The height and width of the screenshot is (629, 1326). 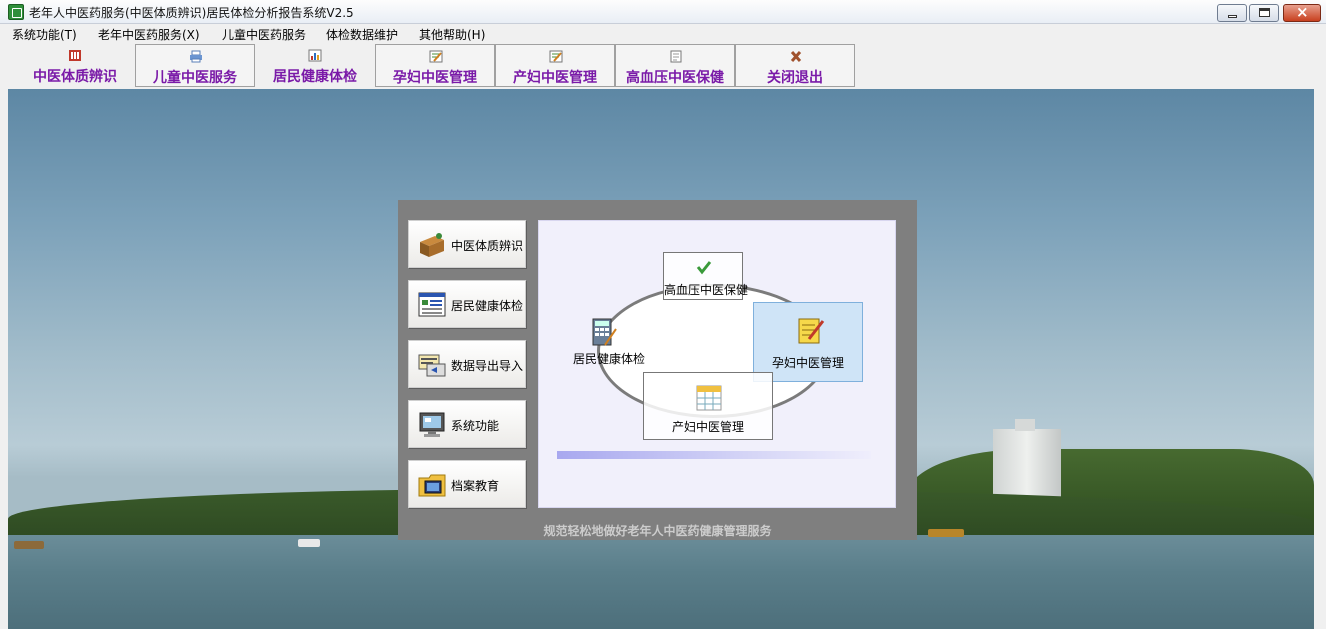 What do you see at coordinates (475, 486) in the screenshot?
I see `side-label: 档案教育` at bounding box center [475, 486].